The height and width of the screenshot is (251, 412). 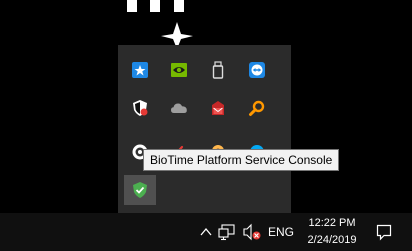 I want to click on star-app-icon, so click(x=140, y=70).